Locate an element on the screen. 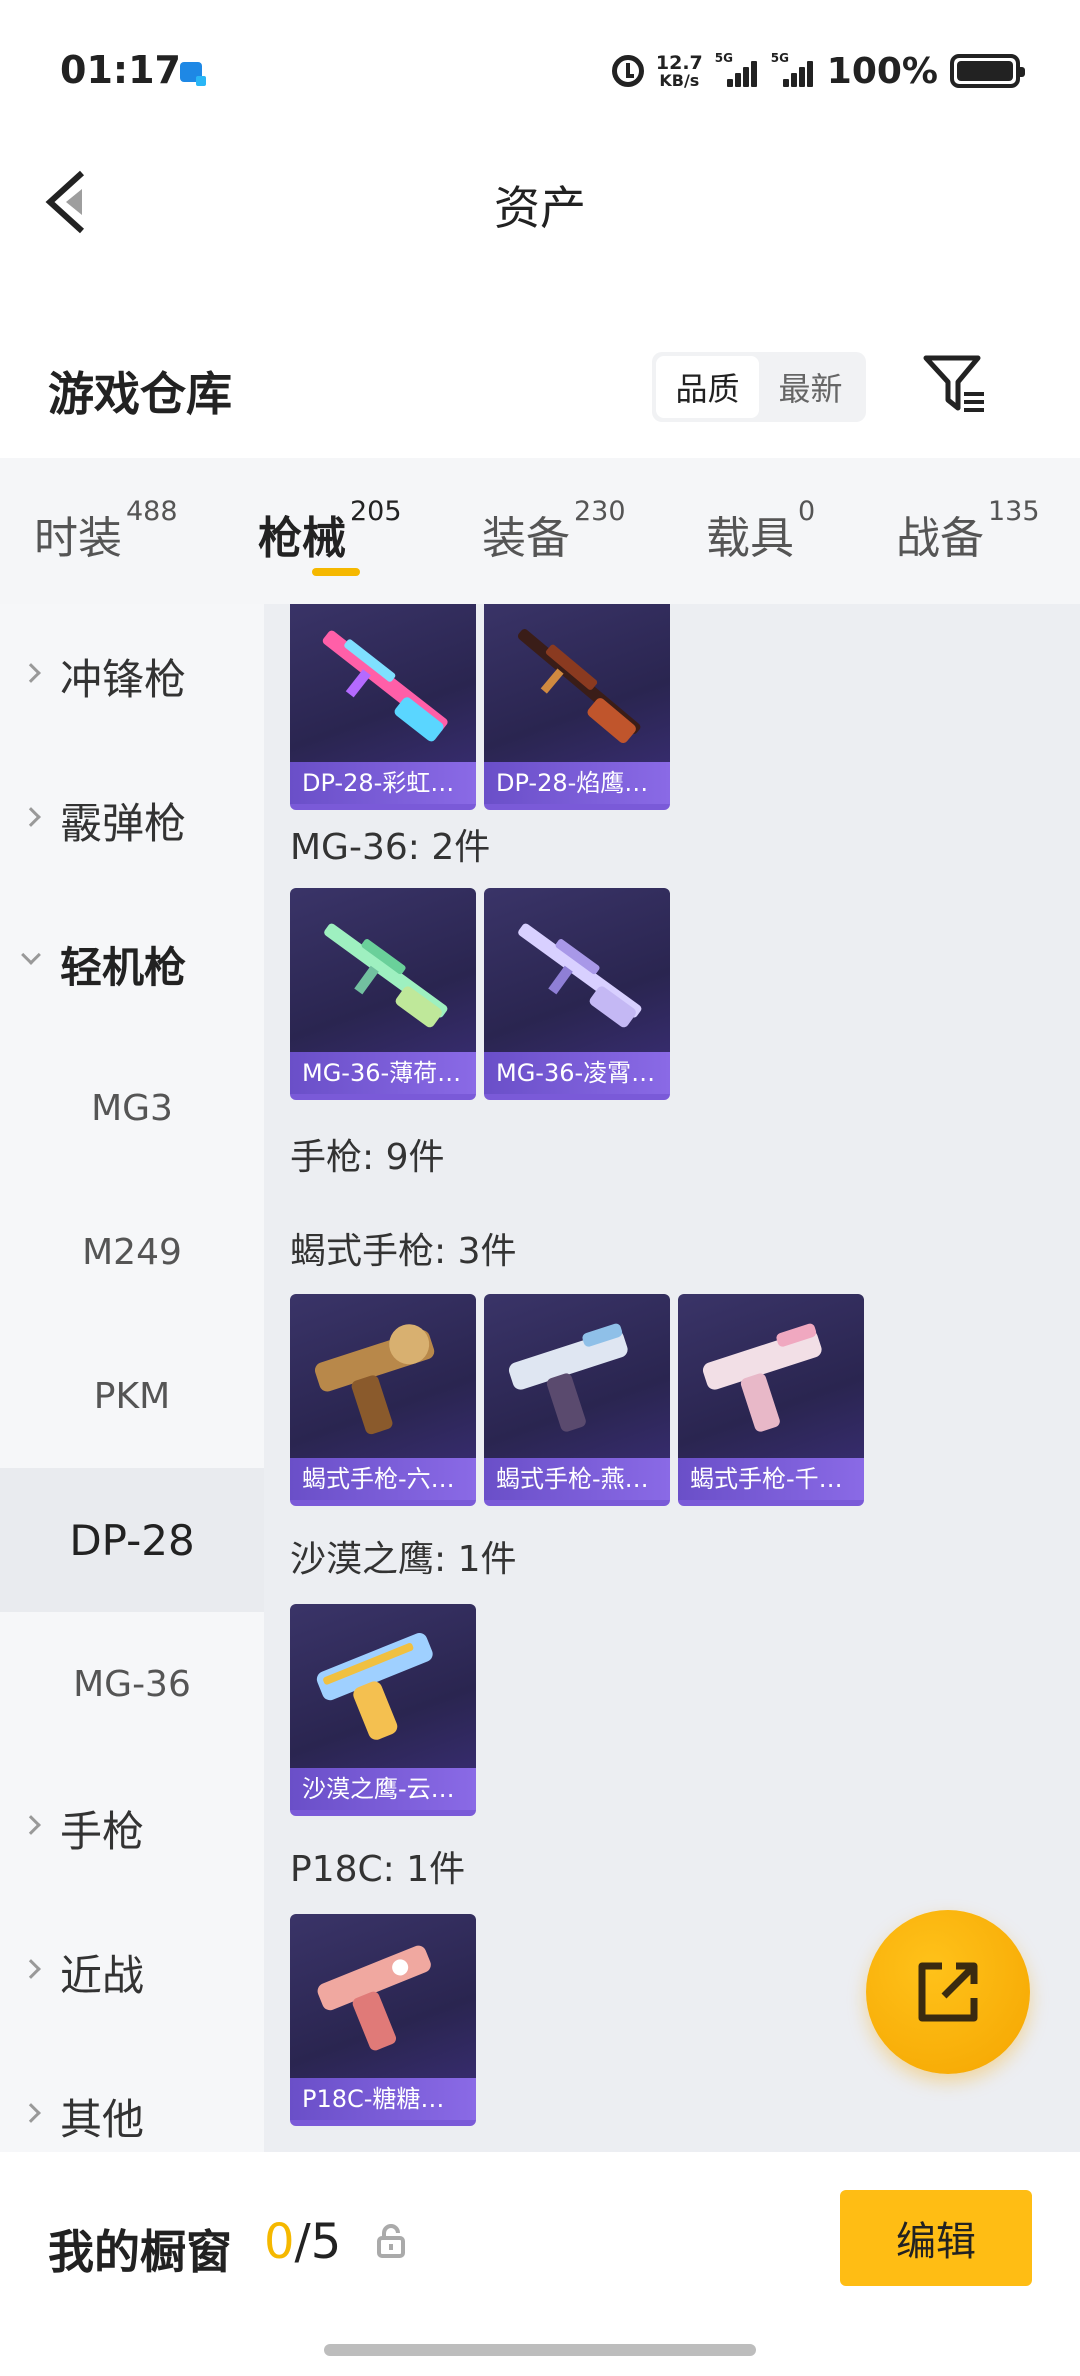 The image size is (1080, 2376). battery-icon is located at coordinates (987, 71).